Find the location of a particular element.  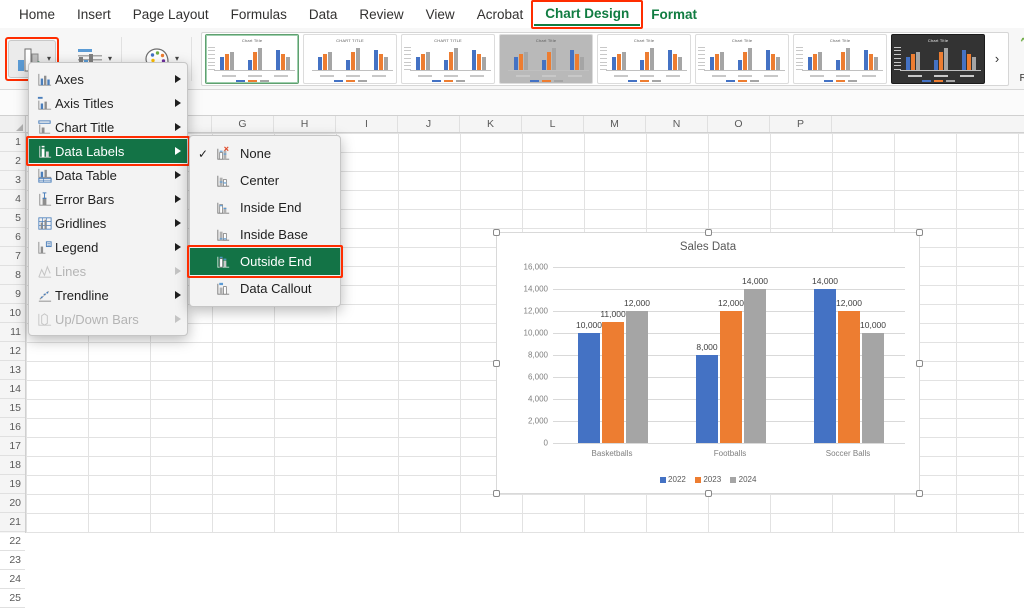

column-header-M: M is located at coordinates (615, 124).